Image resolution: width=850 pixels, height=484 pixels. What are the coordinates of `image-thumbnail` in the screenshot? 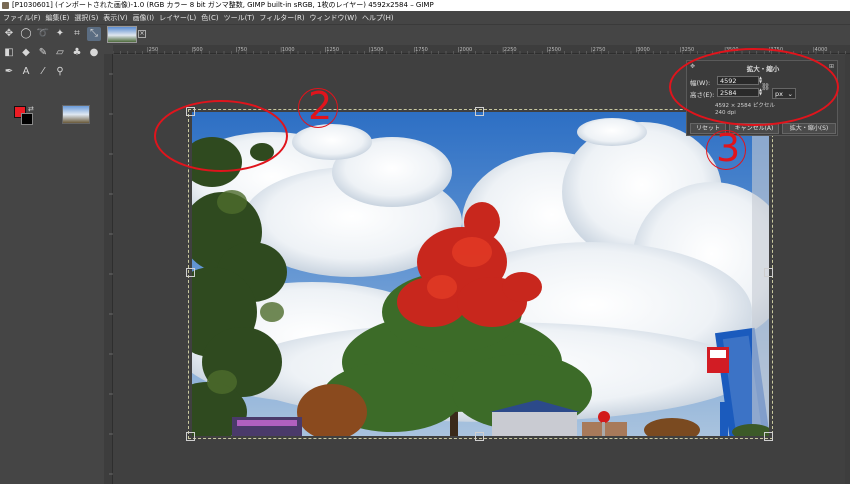 It's located at (76, 114).